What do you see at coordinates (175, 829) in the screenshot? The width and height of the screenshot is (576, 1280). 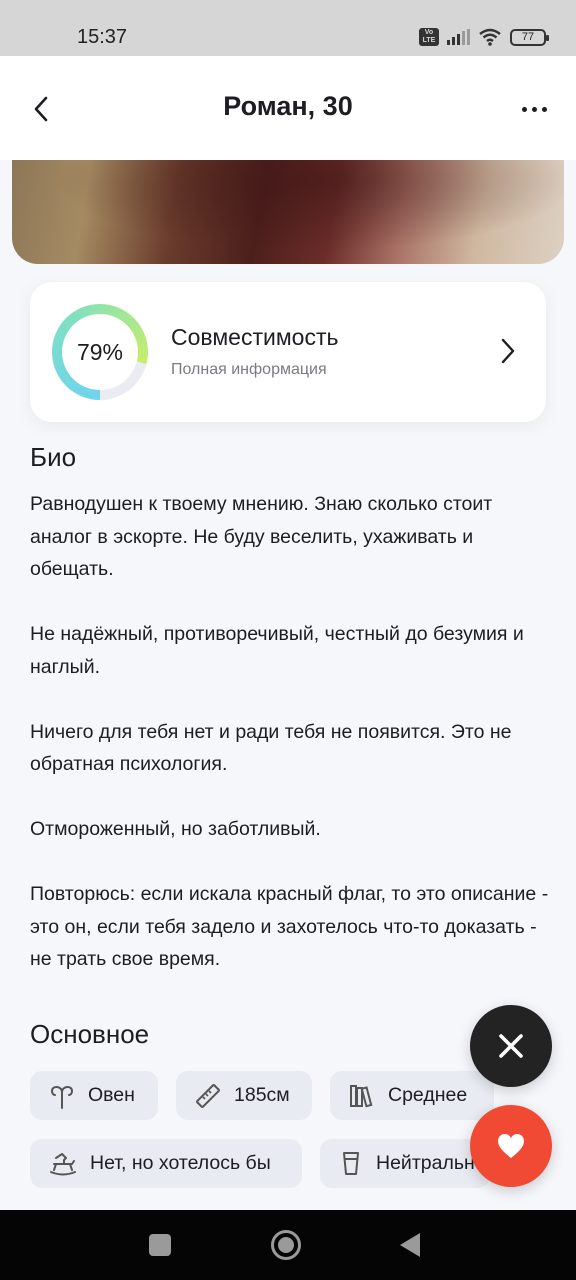 I see `bio-paragraph: Отмороженный, но заботливый.` at bounding box center [175, 829].